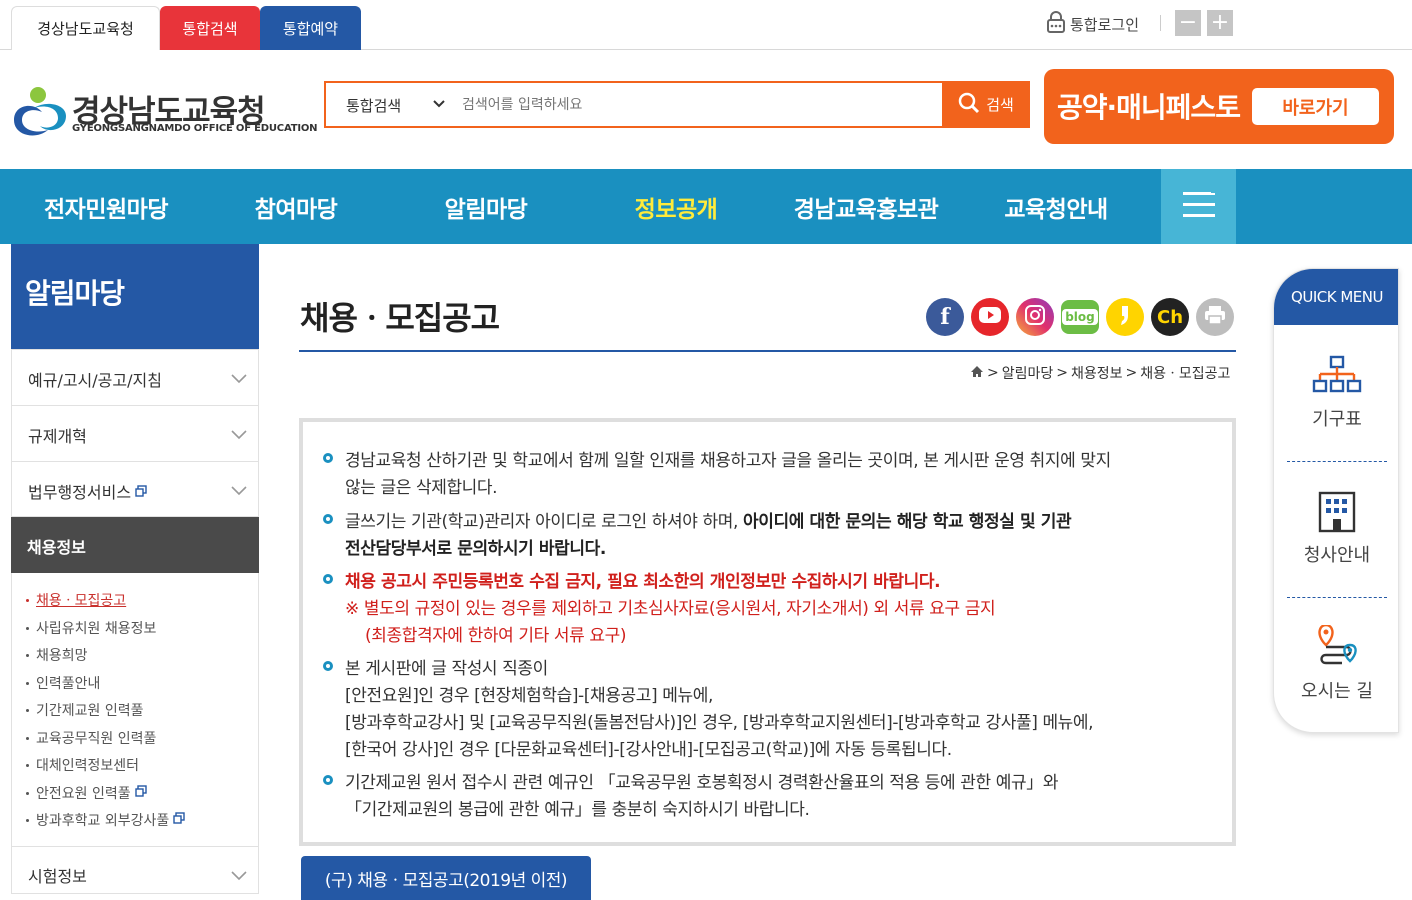 This screenshot has width=1412, height=900. Describe the element at coordinates (106, 206) in the screenshot. I see `gnb-item-e-civil: 전자민원마당` at that location.